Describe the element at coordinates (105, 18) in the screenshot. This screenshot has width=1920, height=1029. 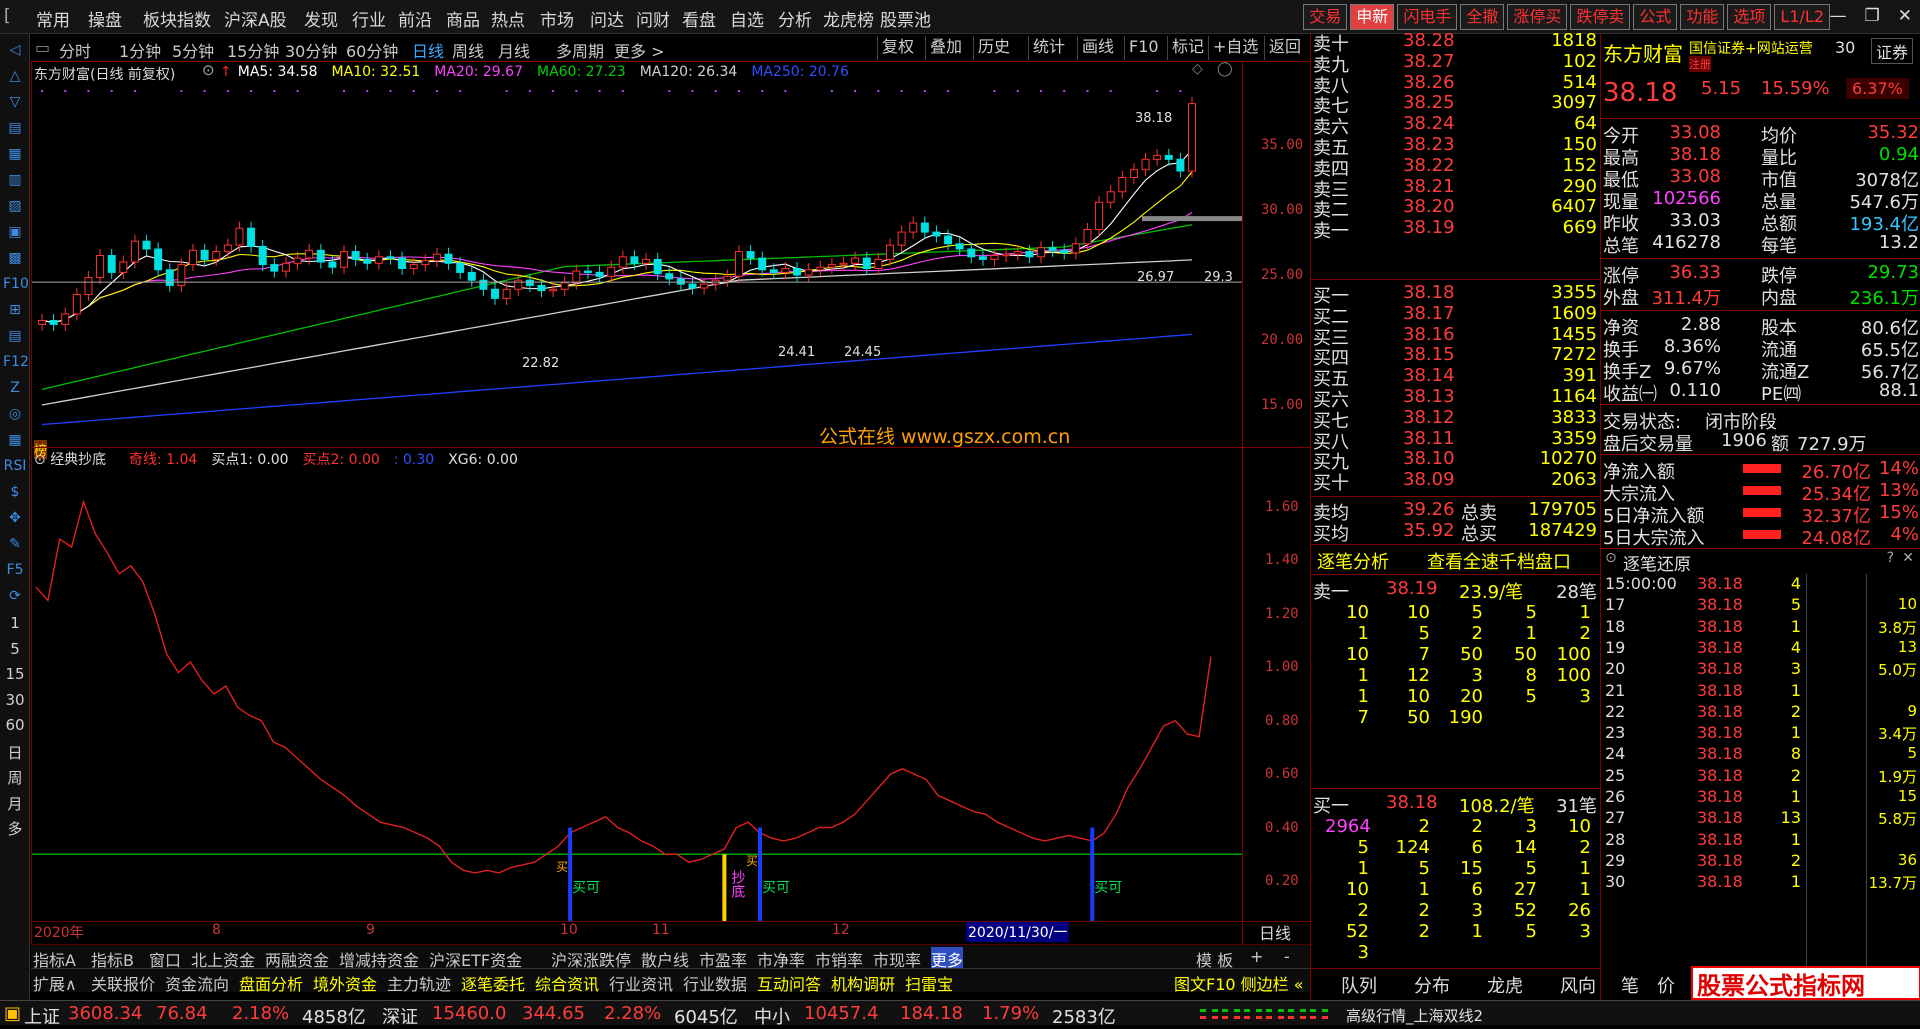
I see `menu-item: 操盘` at that location.